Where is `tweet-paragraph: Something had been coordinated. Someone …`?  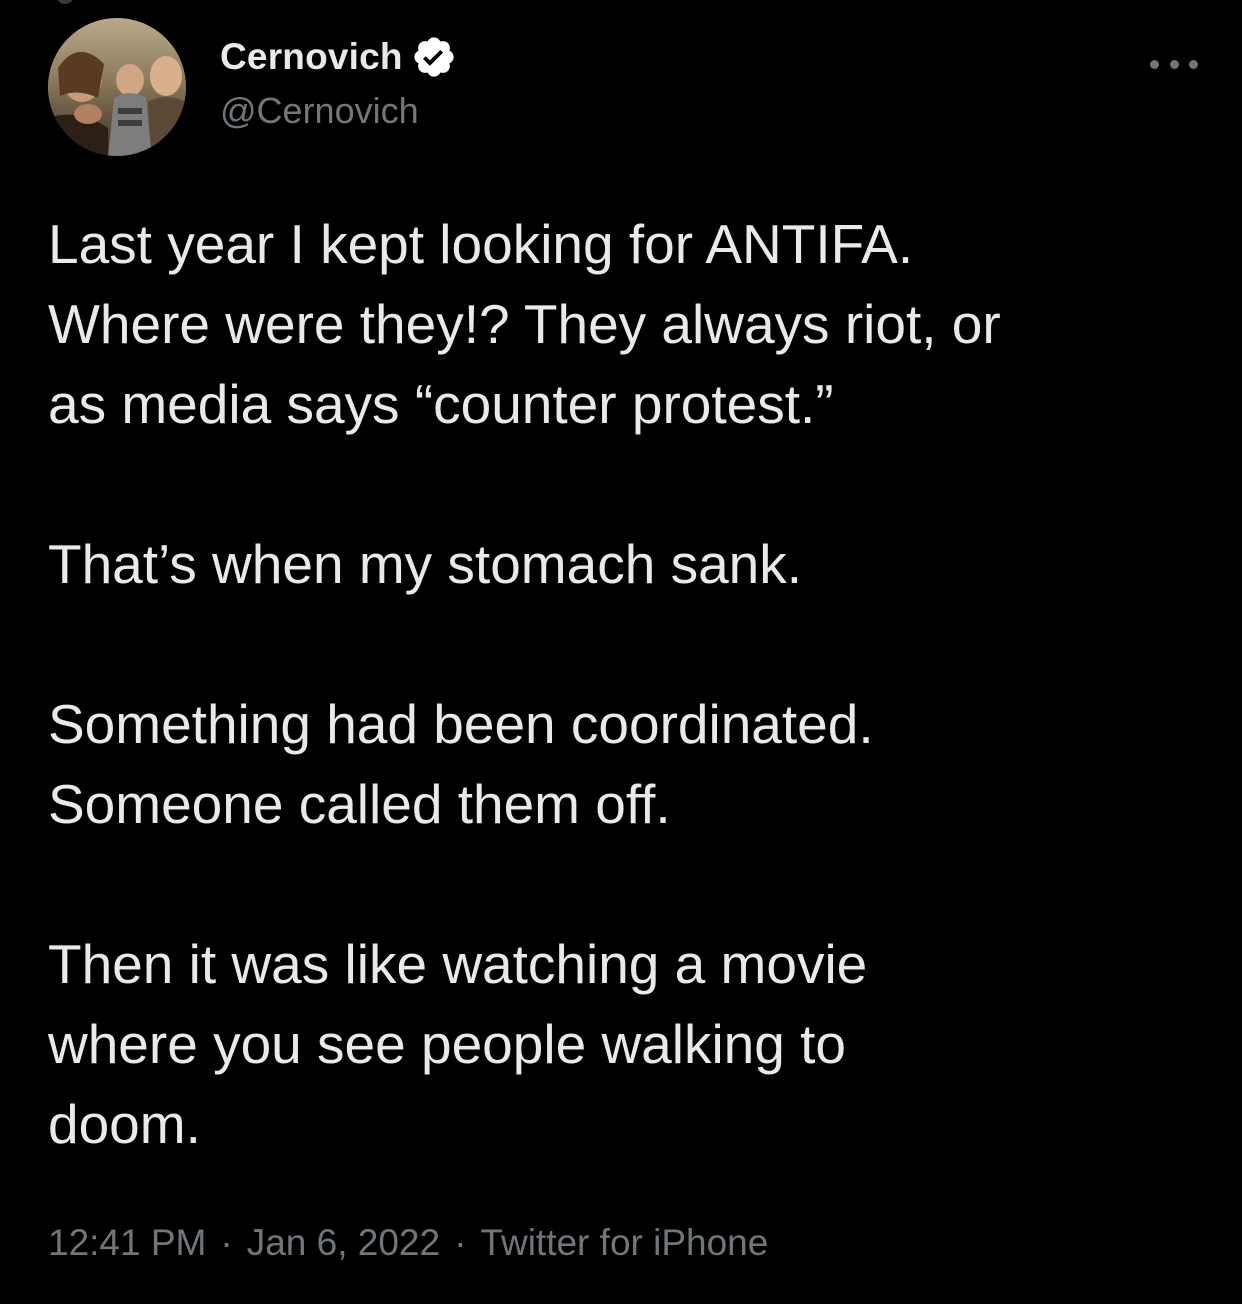
tweet-paragraph: Something had been coordinated. Someone … is located at coordinates (461, 764).